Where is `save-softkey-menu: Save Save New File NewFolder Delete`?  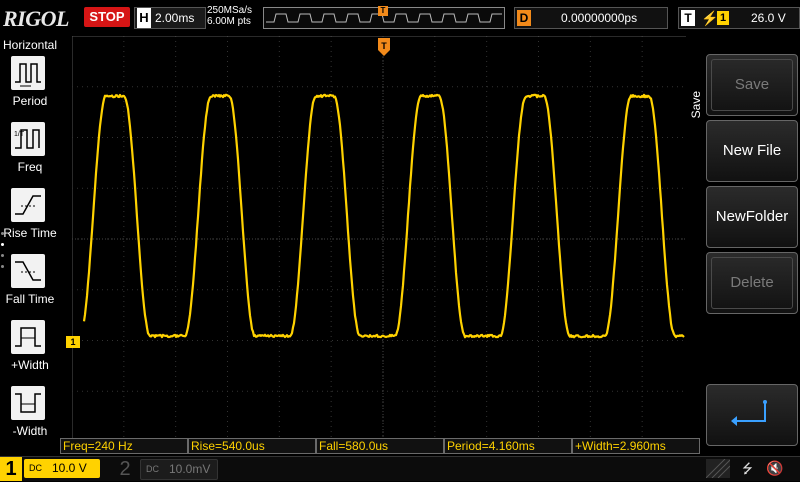 save-softkey-menu: Save Save New File NewFolder Delete is located at coordinates (743, 246).